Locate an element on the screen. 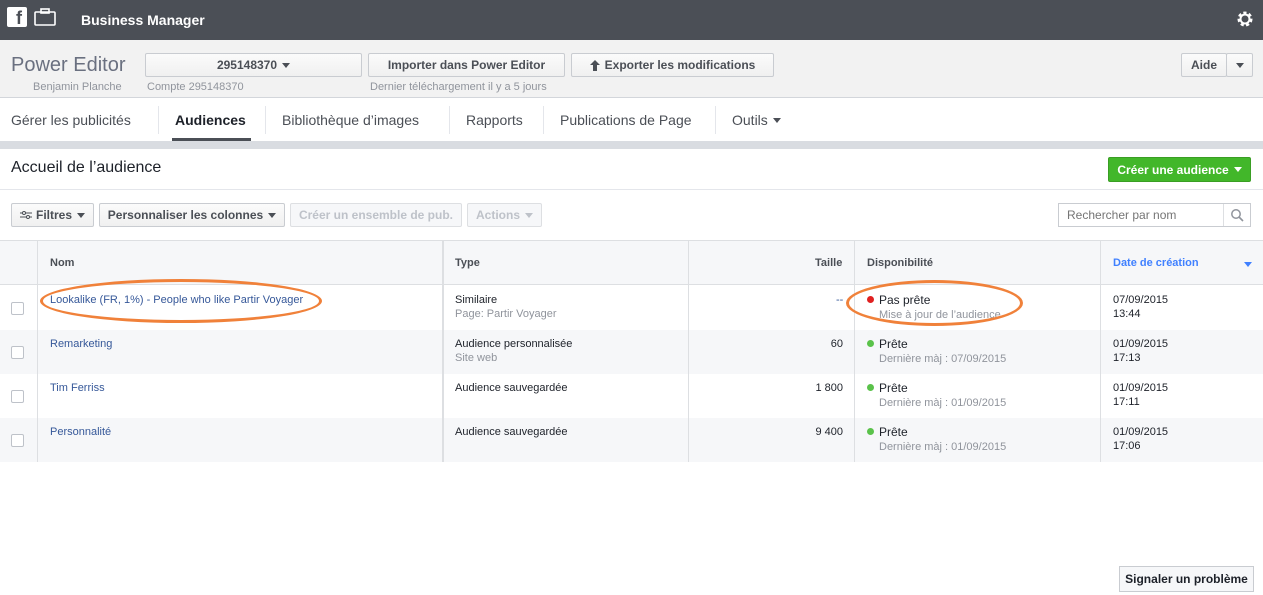 This screenshot has height=595, width=1263. tab-label: Audiences is located at coordinates (210, 120).